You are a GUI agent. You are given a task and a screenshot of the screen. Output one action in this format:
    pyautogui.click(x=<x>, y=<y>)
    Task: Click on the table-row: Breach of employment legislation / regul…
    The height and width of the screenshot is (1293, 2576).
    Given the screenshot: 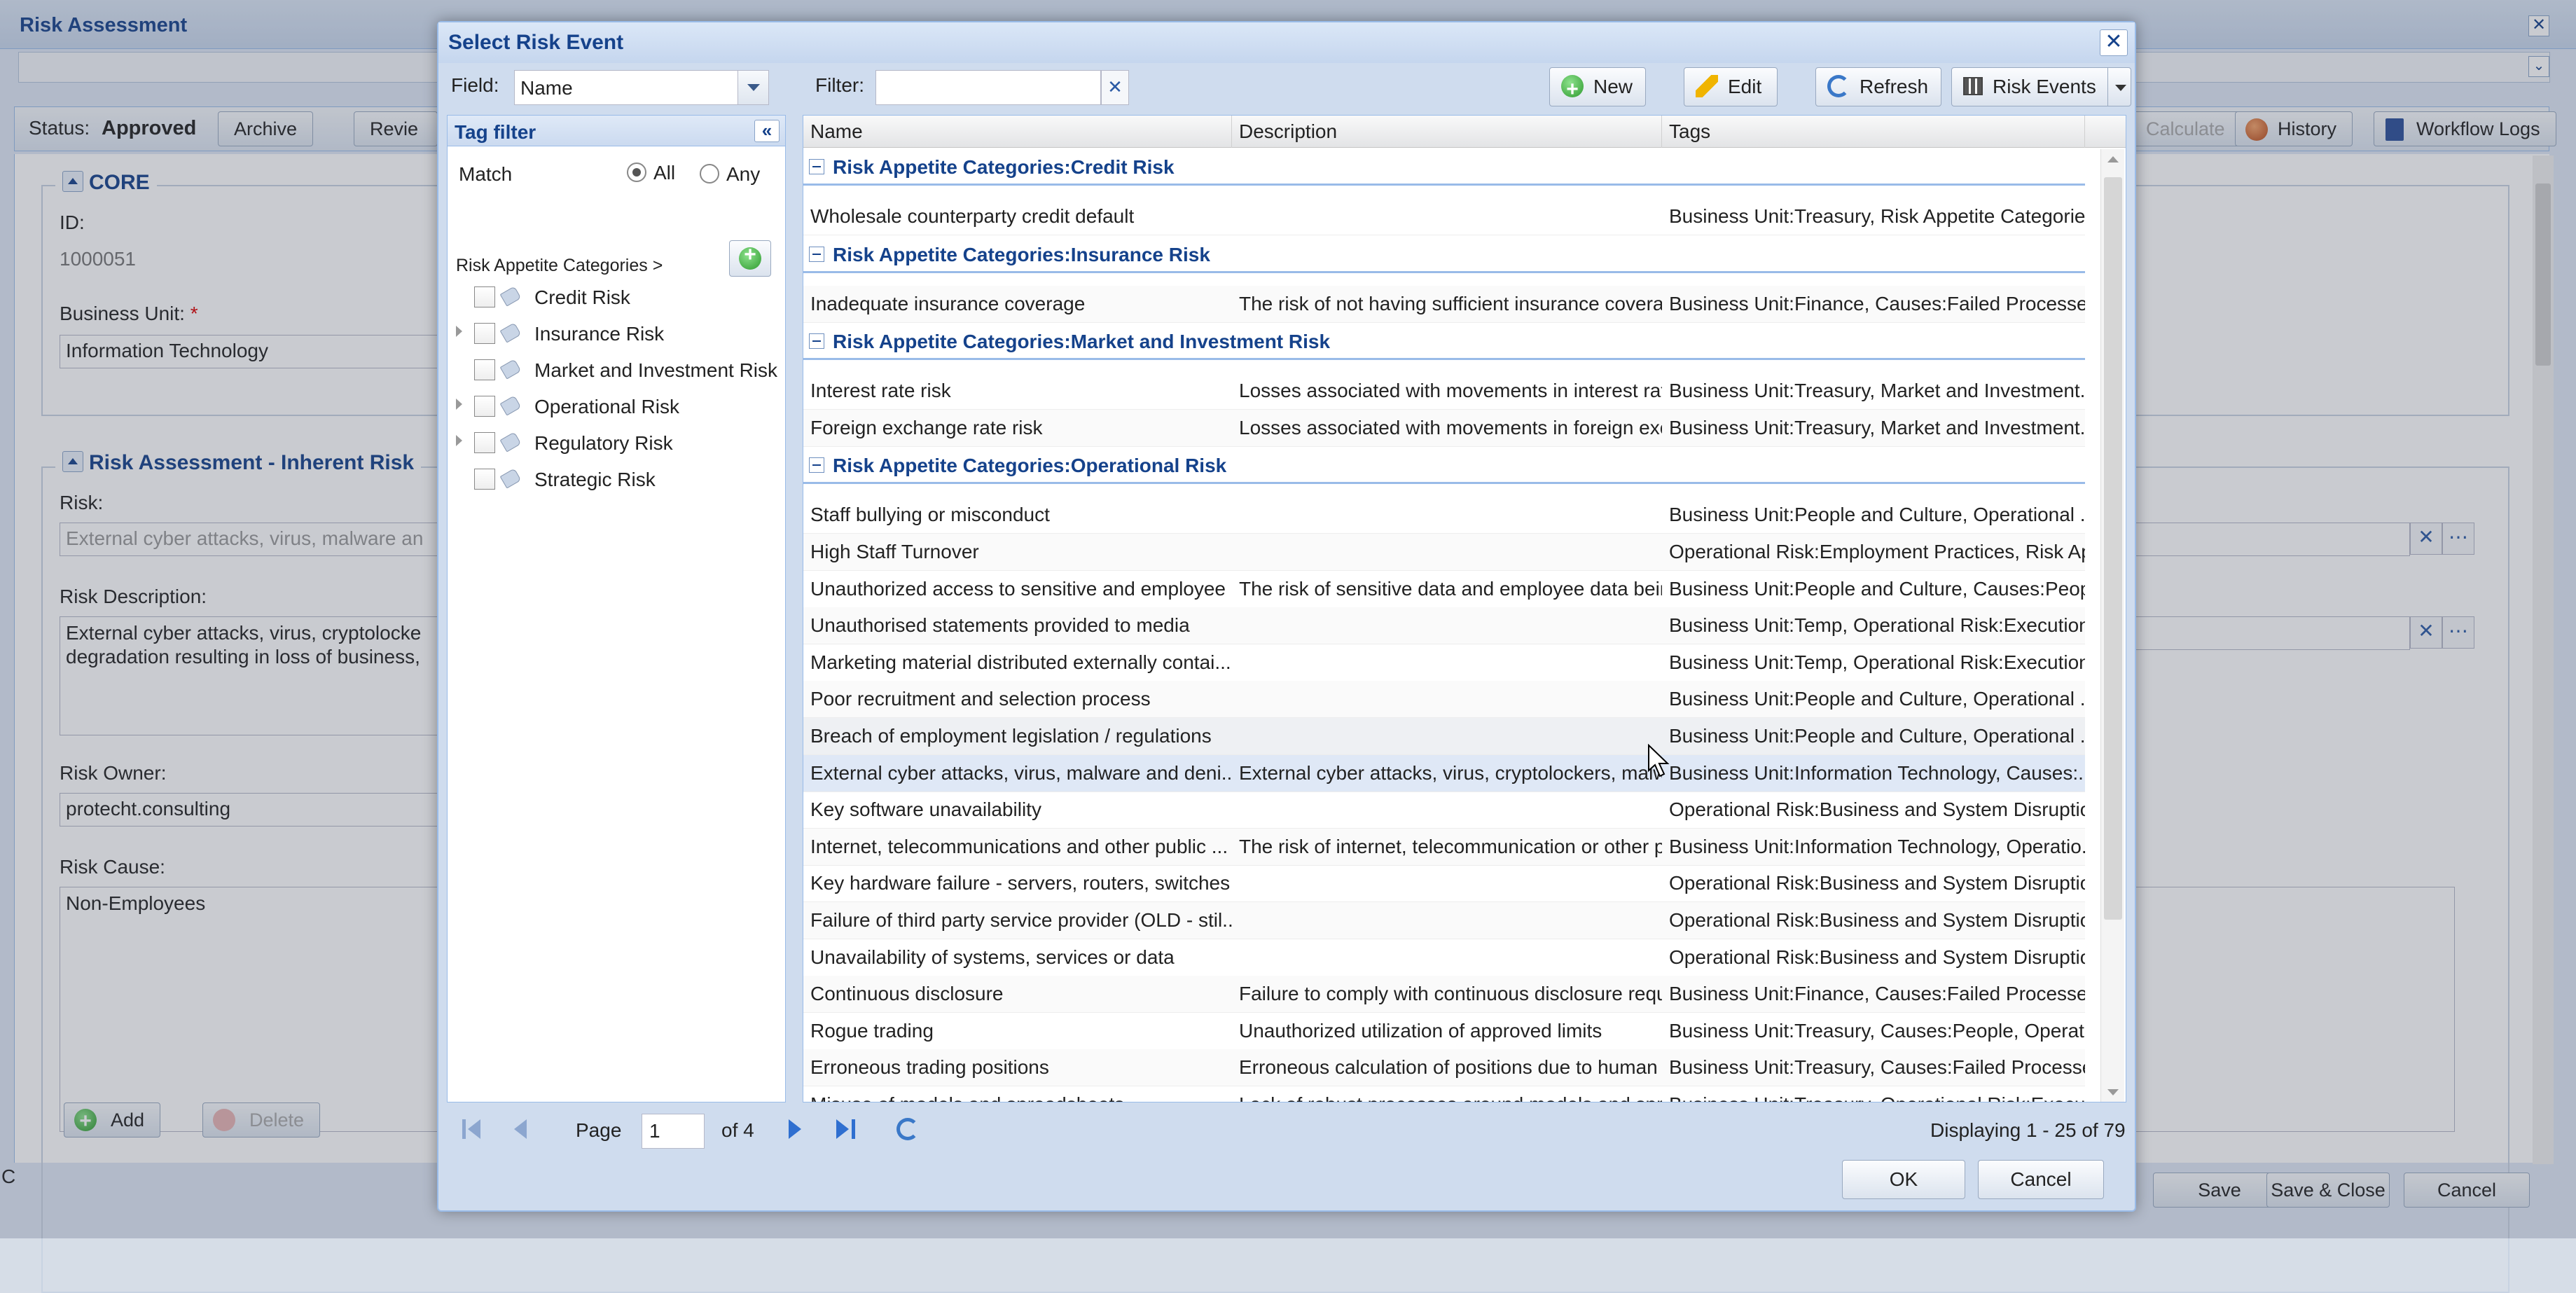 What is the action you would take?
    pyautogui.click(x=1444, y=736)
    